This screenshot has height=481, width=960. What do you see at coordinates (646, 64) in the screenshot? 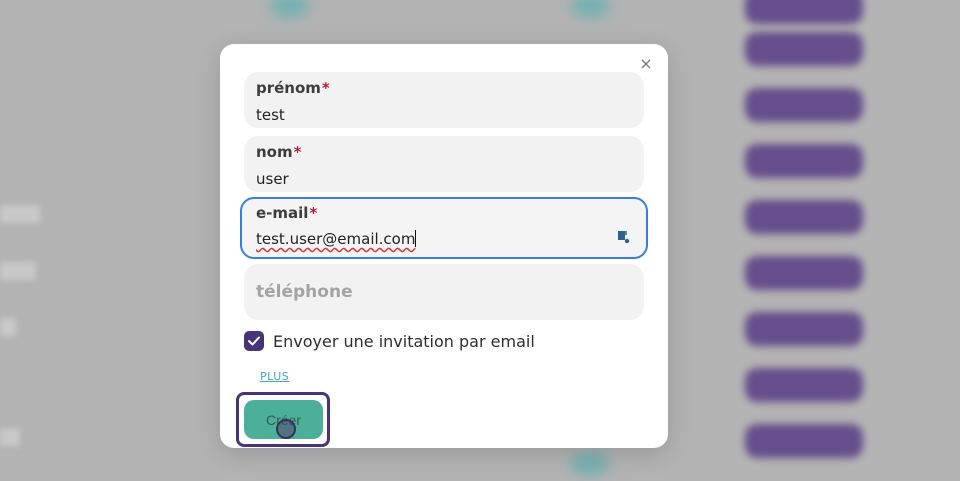
I see `close-icon: ×` at bounding box center [646, 64].